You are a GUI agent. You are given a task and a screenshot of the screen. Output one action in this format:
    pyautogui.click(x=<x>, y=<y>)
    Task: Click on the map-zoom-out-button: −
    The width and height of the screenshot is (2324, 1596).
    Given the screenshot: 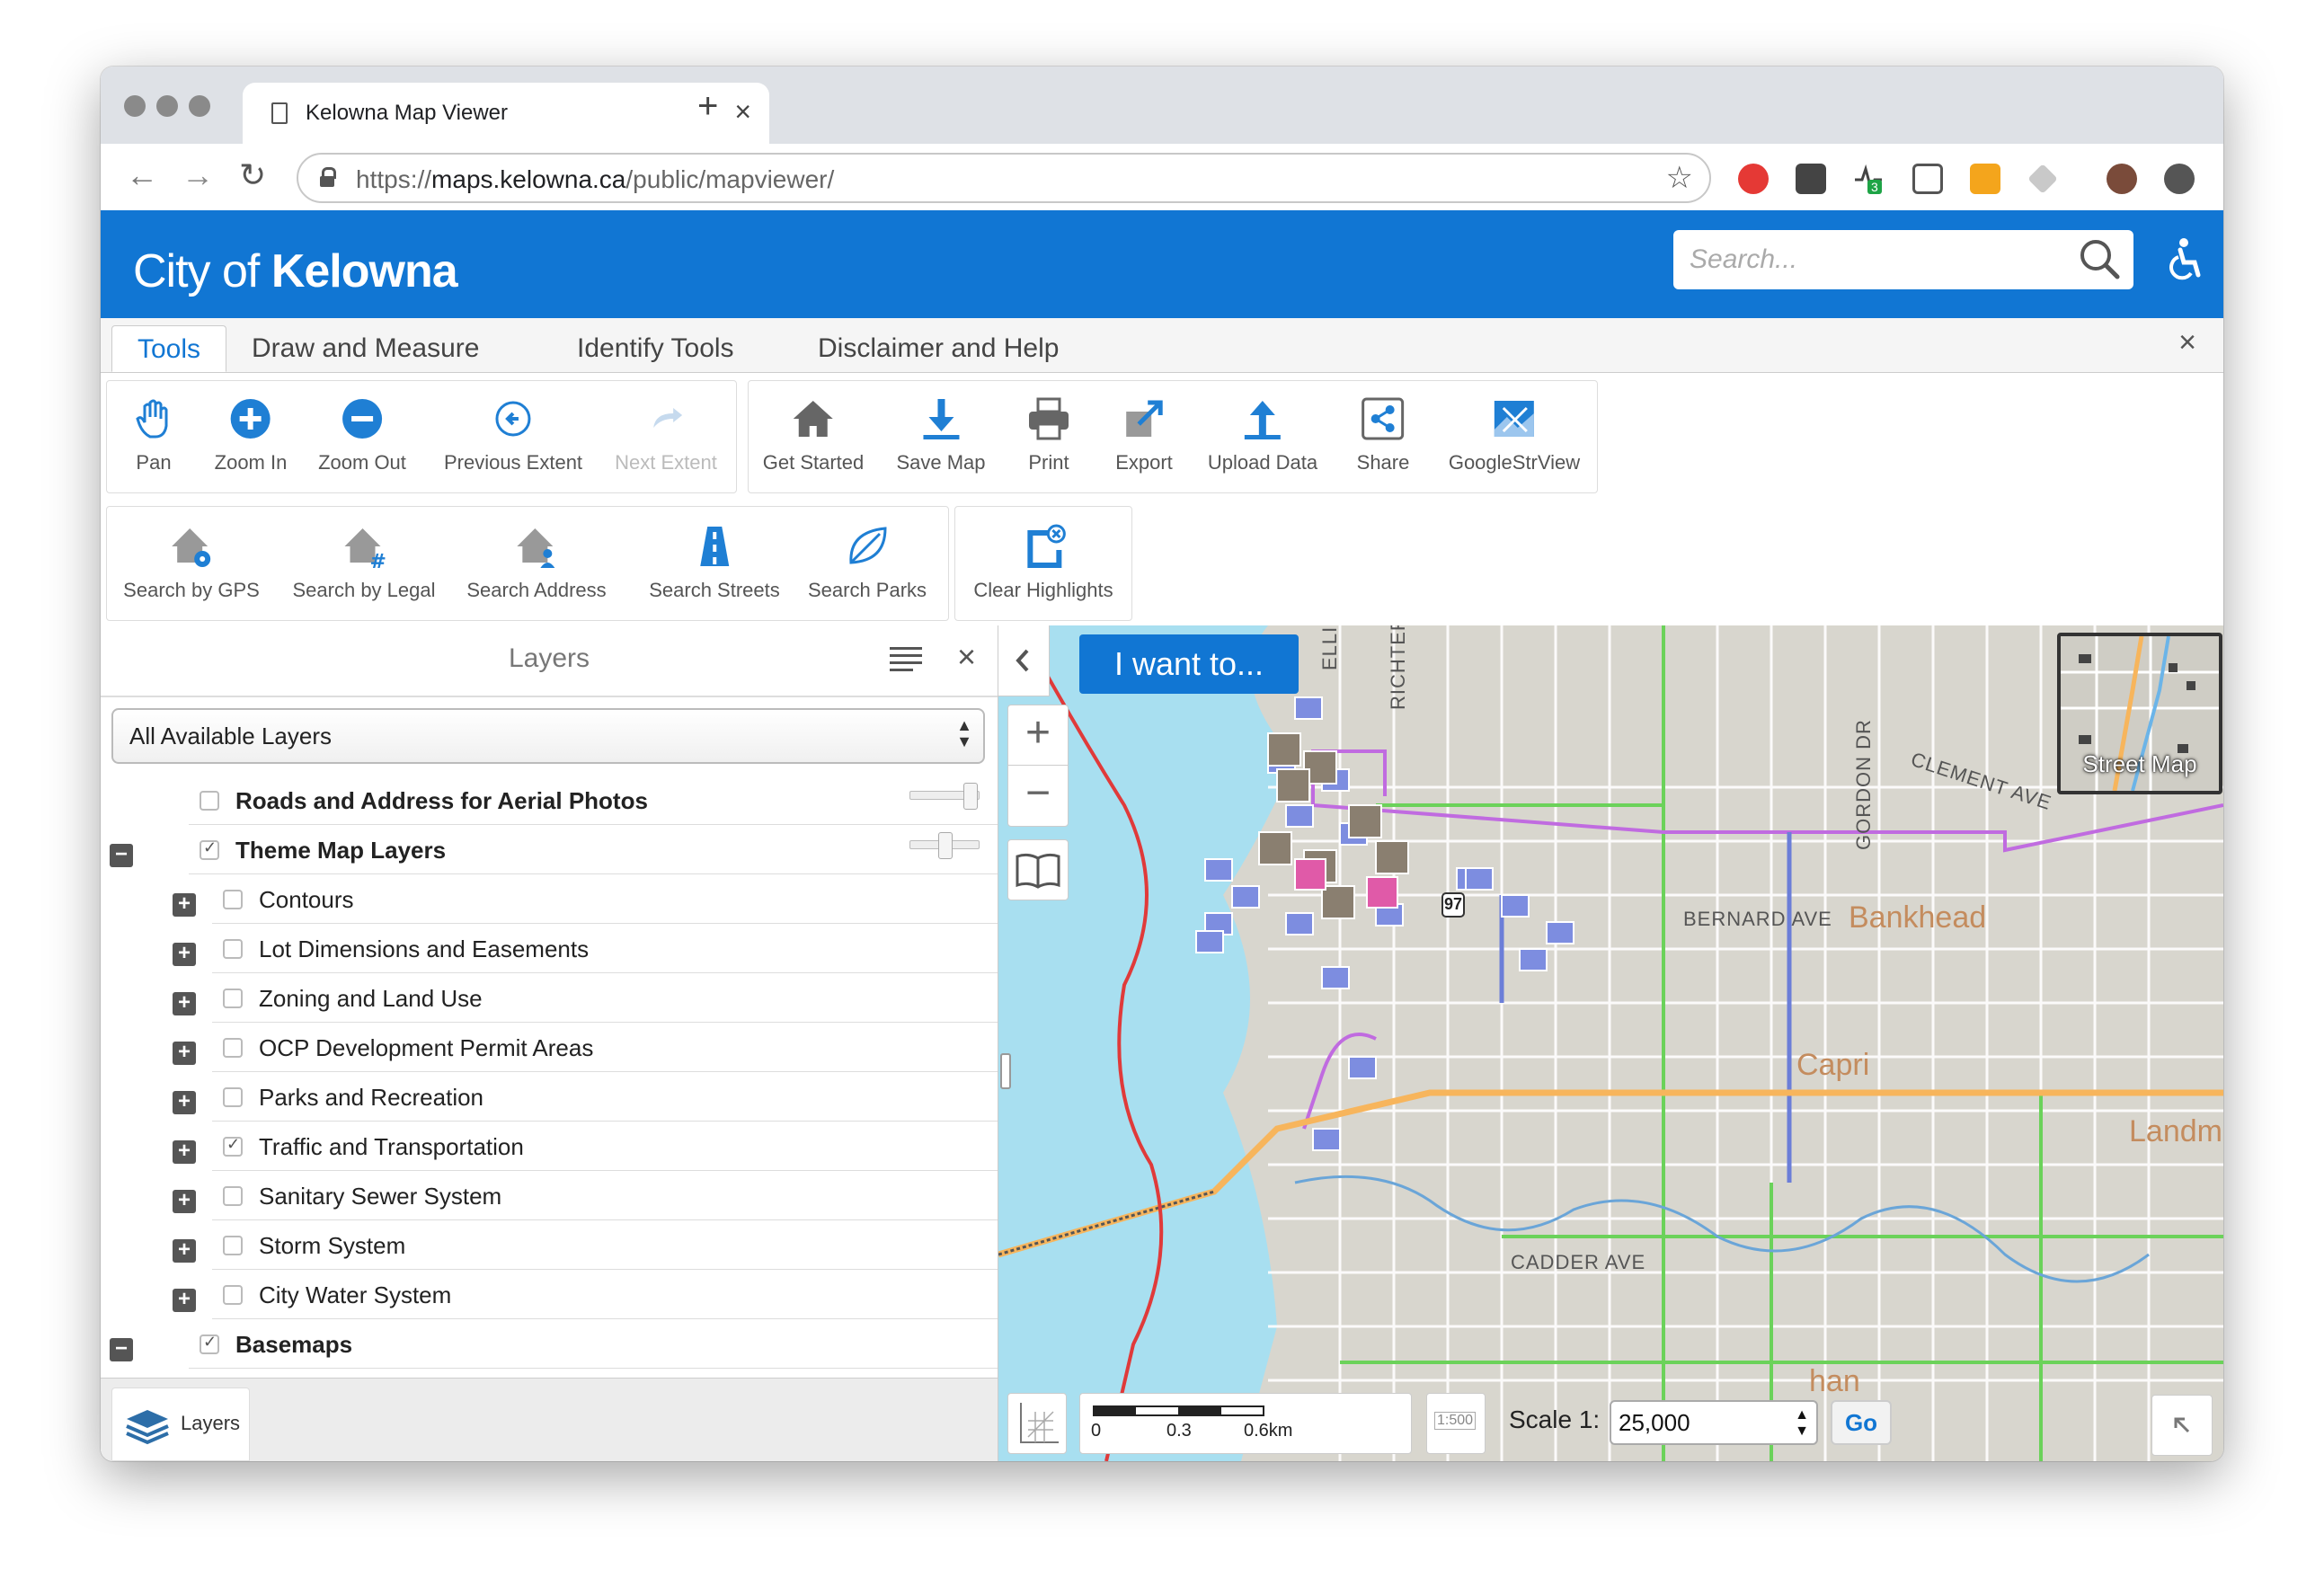 What is the action you would take?
    pyautogui.click(x=1038, y=795)
    